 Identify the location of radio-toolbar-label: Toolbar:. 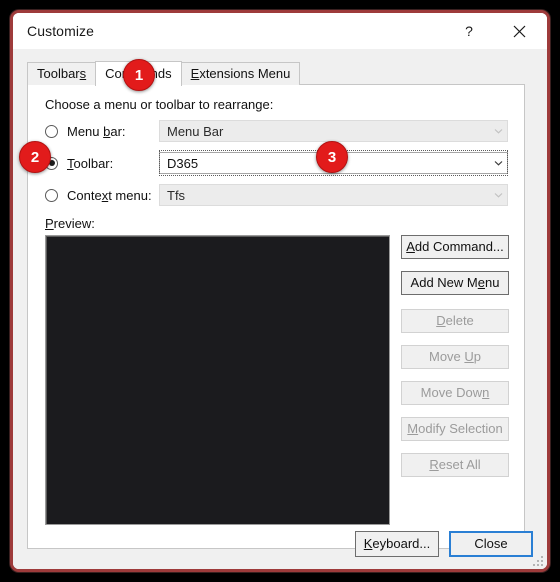
(90, 163).